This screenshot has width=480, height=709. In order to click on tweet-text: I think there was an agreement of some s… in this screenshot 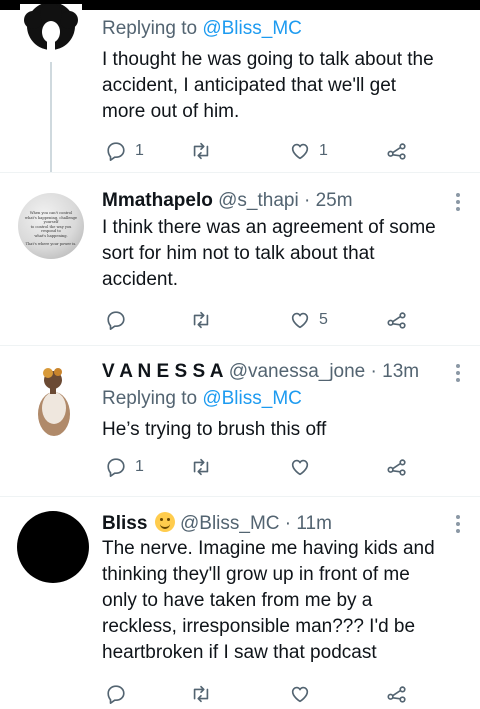, I will do `click(269, 253)`.